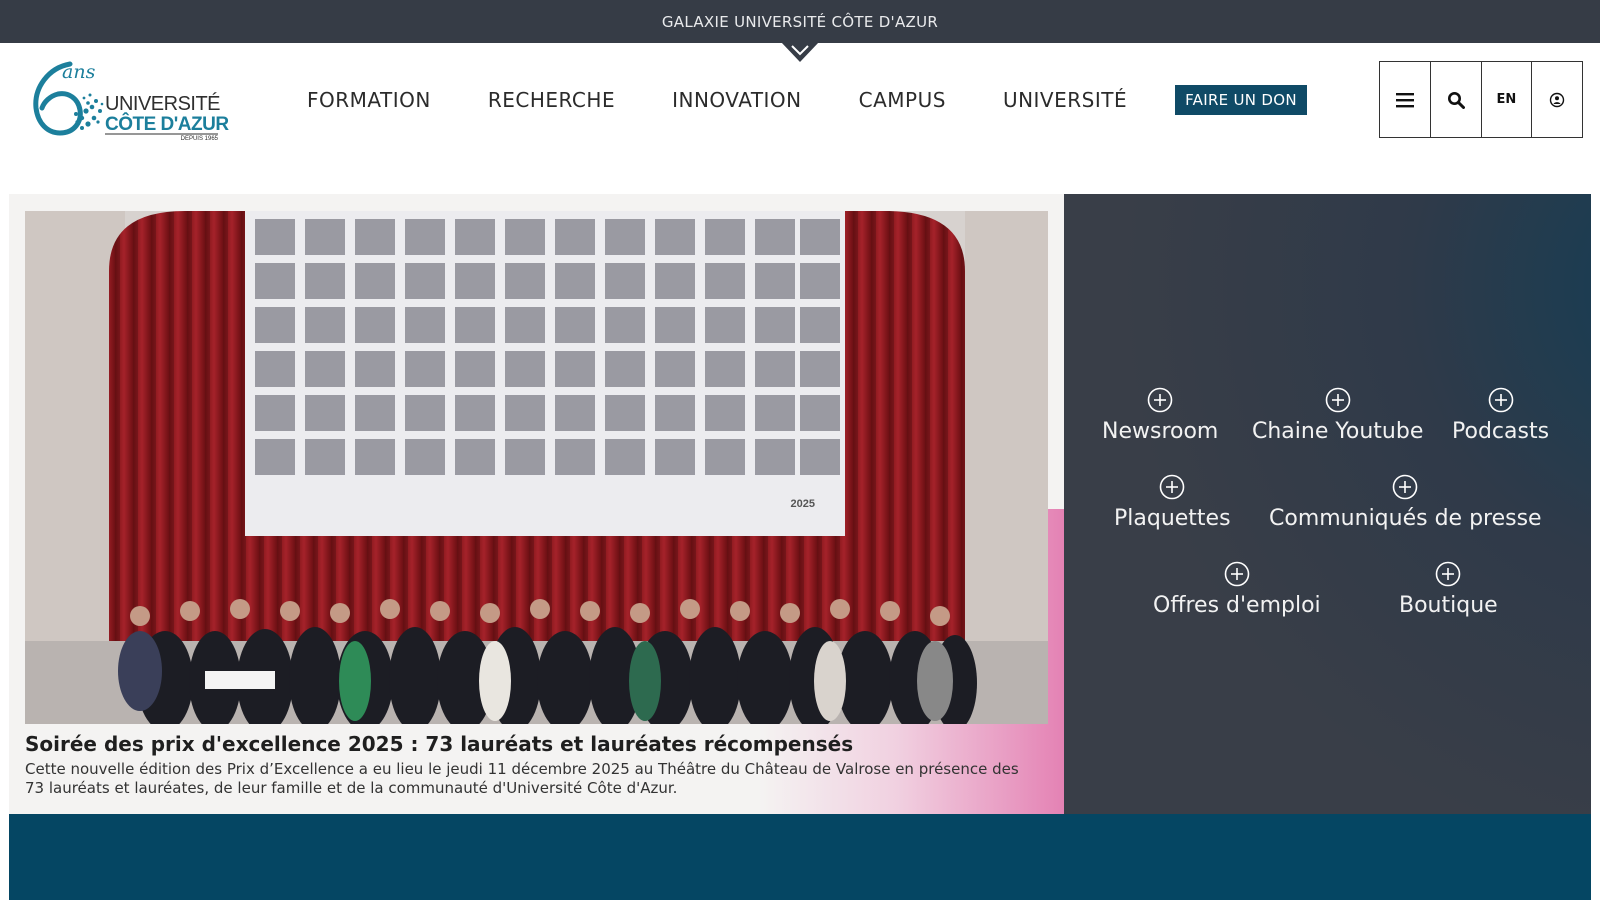  What do you see at coordinates (1160, 415) in the screenshot?
I see `quick-link-newsroom: Newsroom` at bounding box center [1160, 415].